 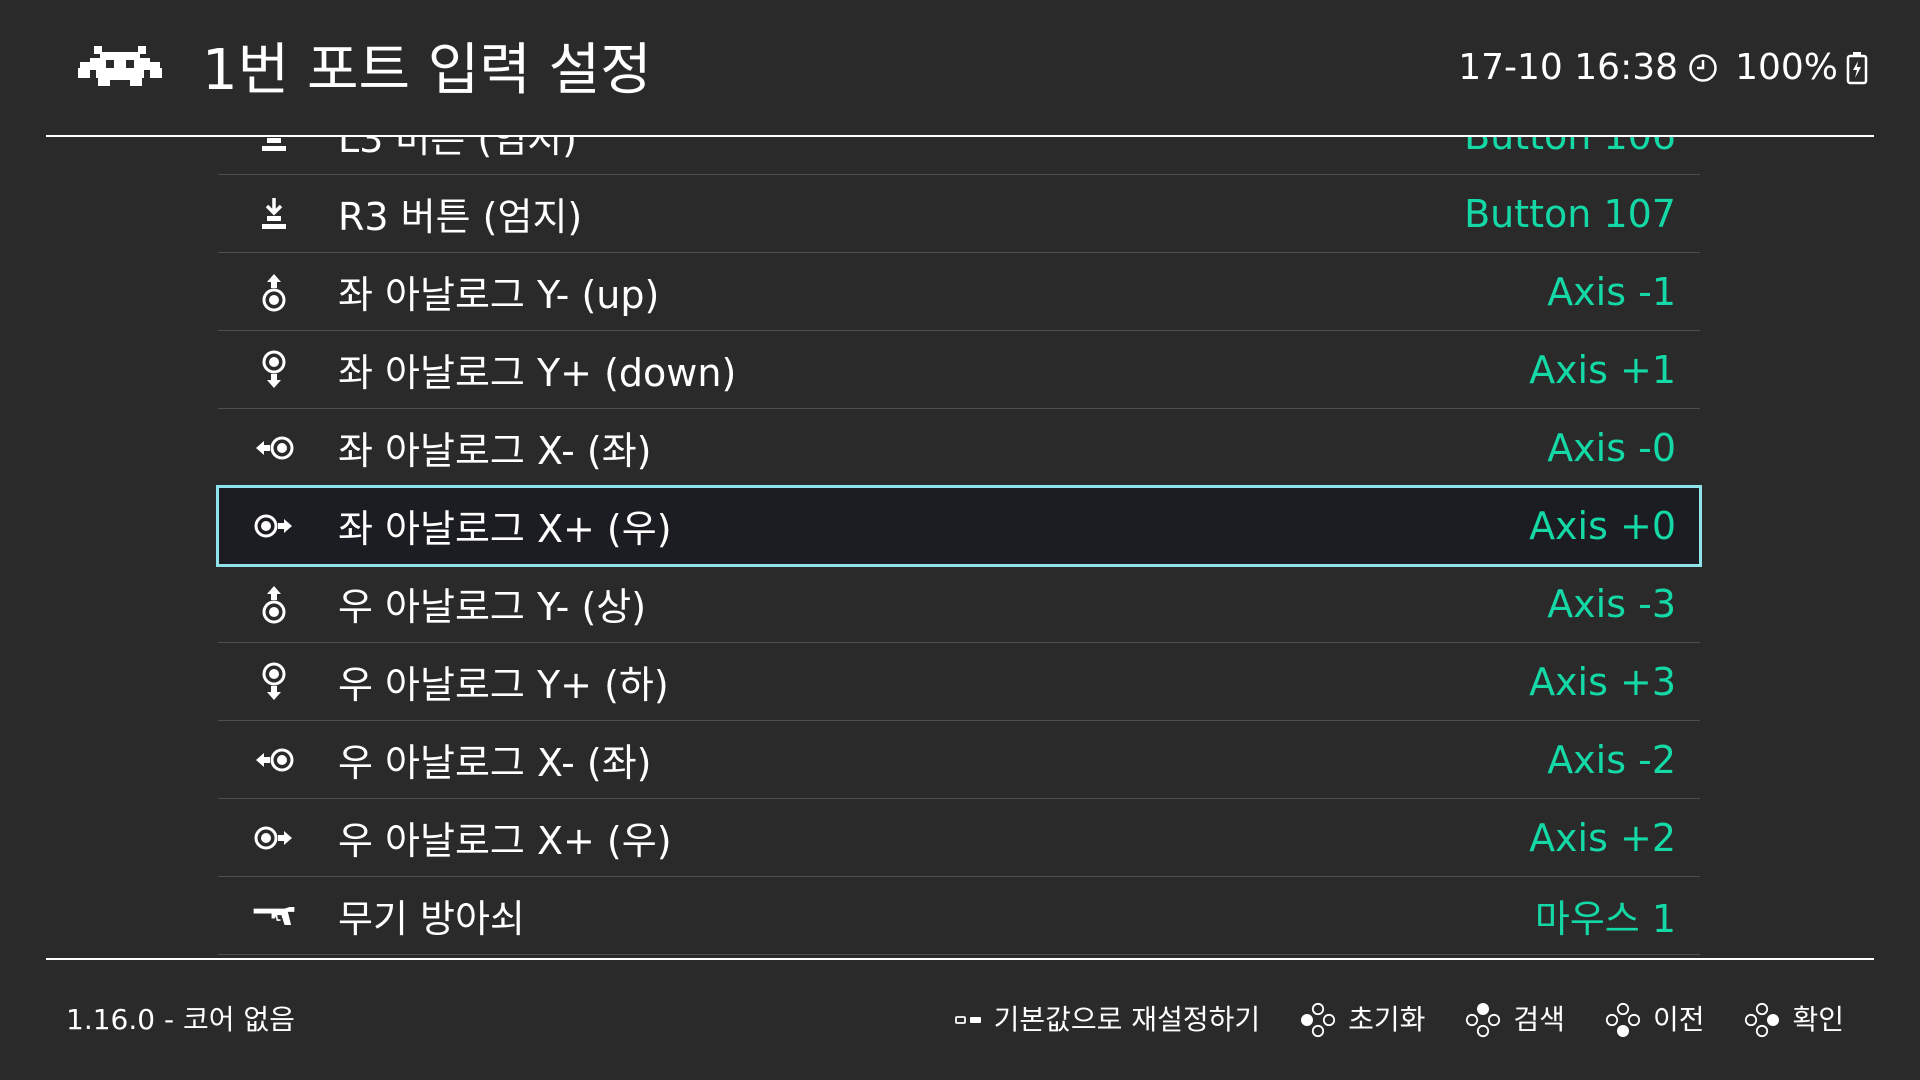 What do you see at coordinates (959, 156) in the screenshot?
I see `list-item: L3 버튼 (엄지) Button 106` at bounding box center [959, 156].